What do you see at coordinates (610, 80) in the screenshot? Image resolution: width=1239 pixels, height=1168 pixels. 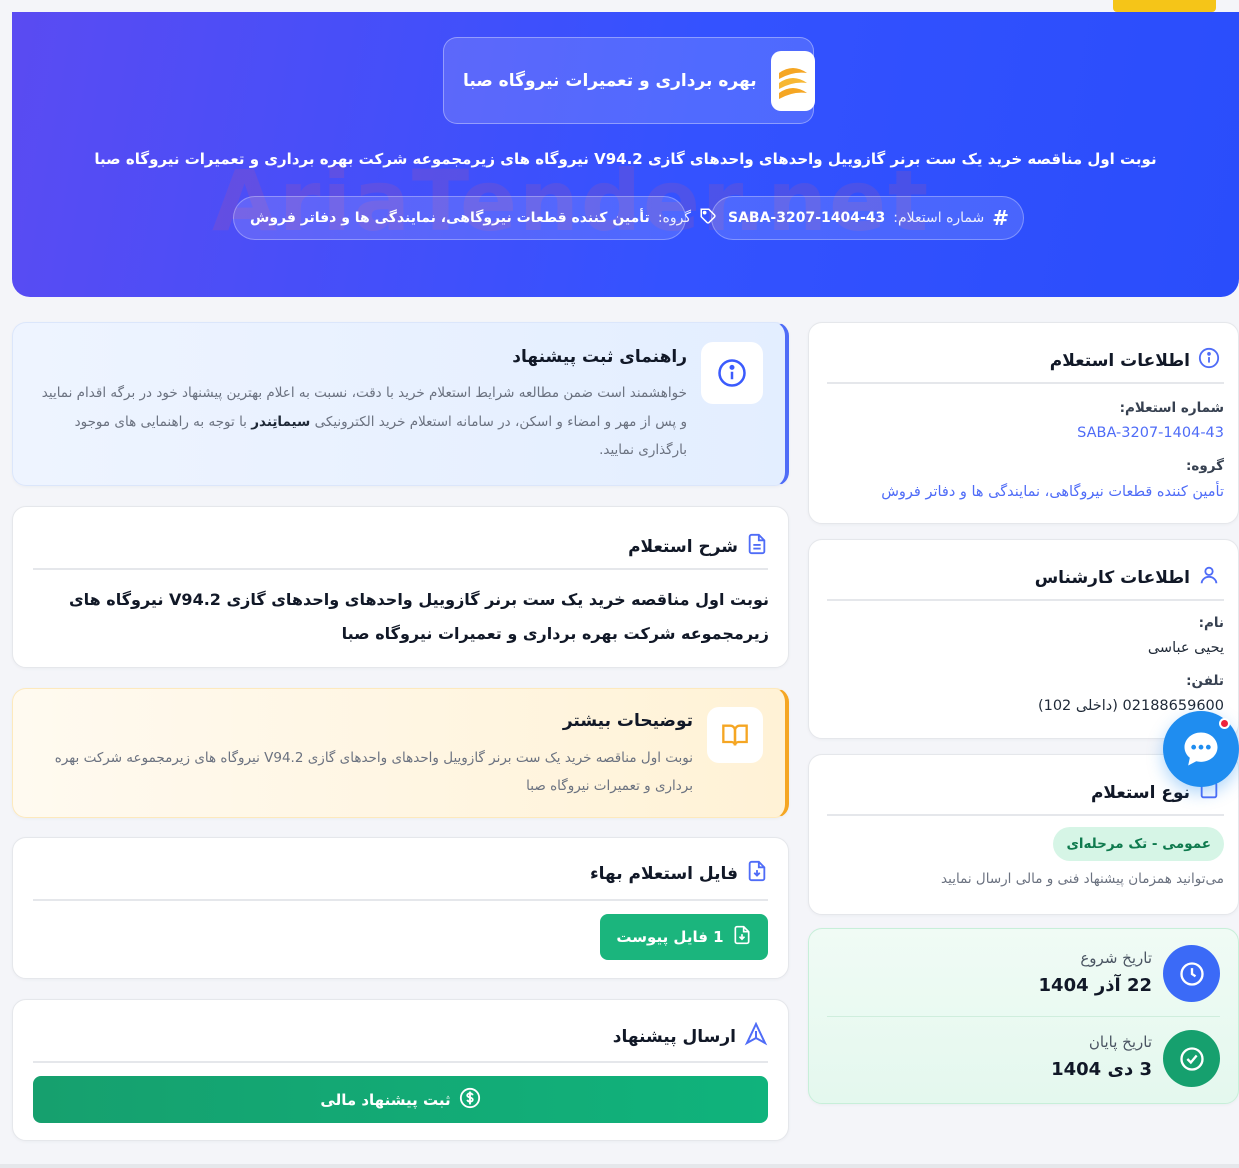 I see `organization-name: بهره برداری و تعمیرات نیروگاه صبا` at bounding box center [610, 80].